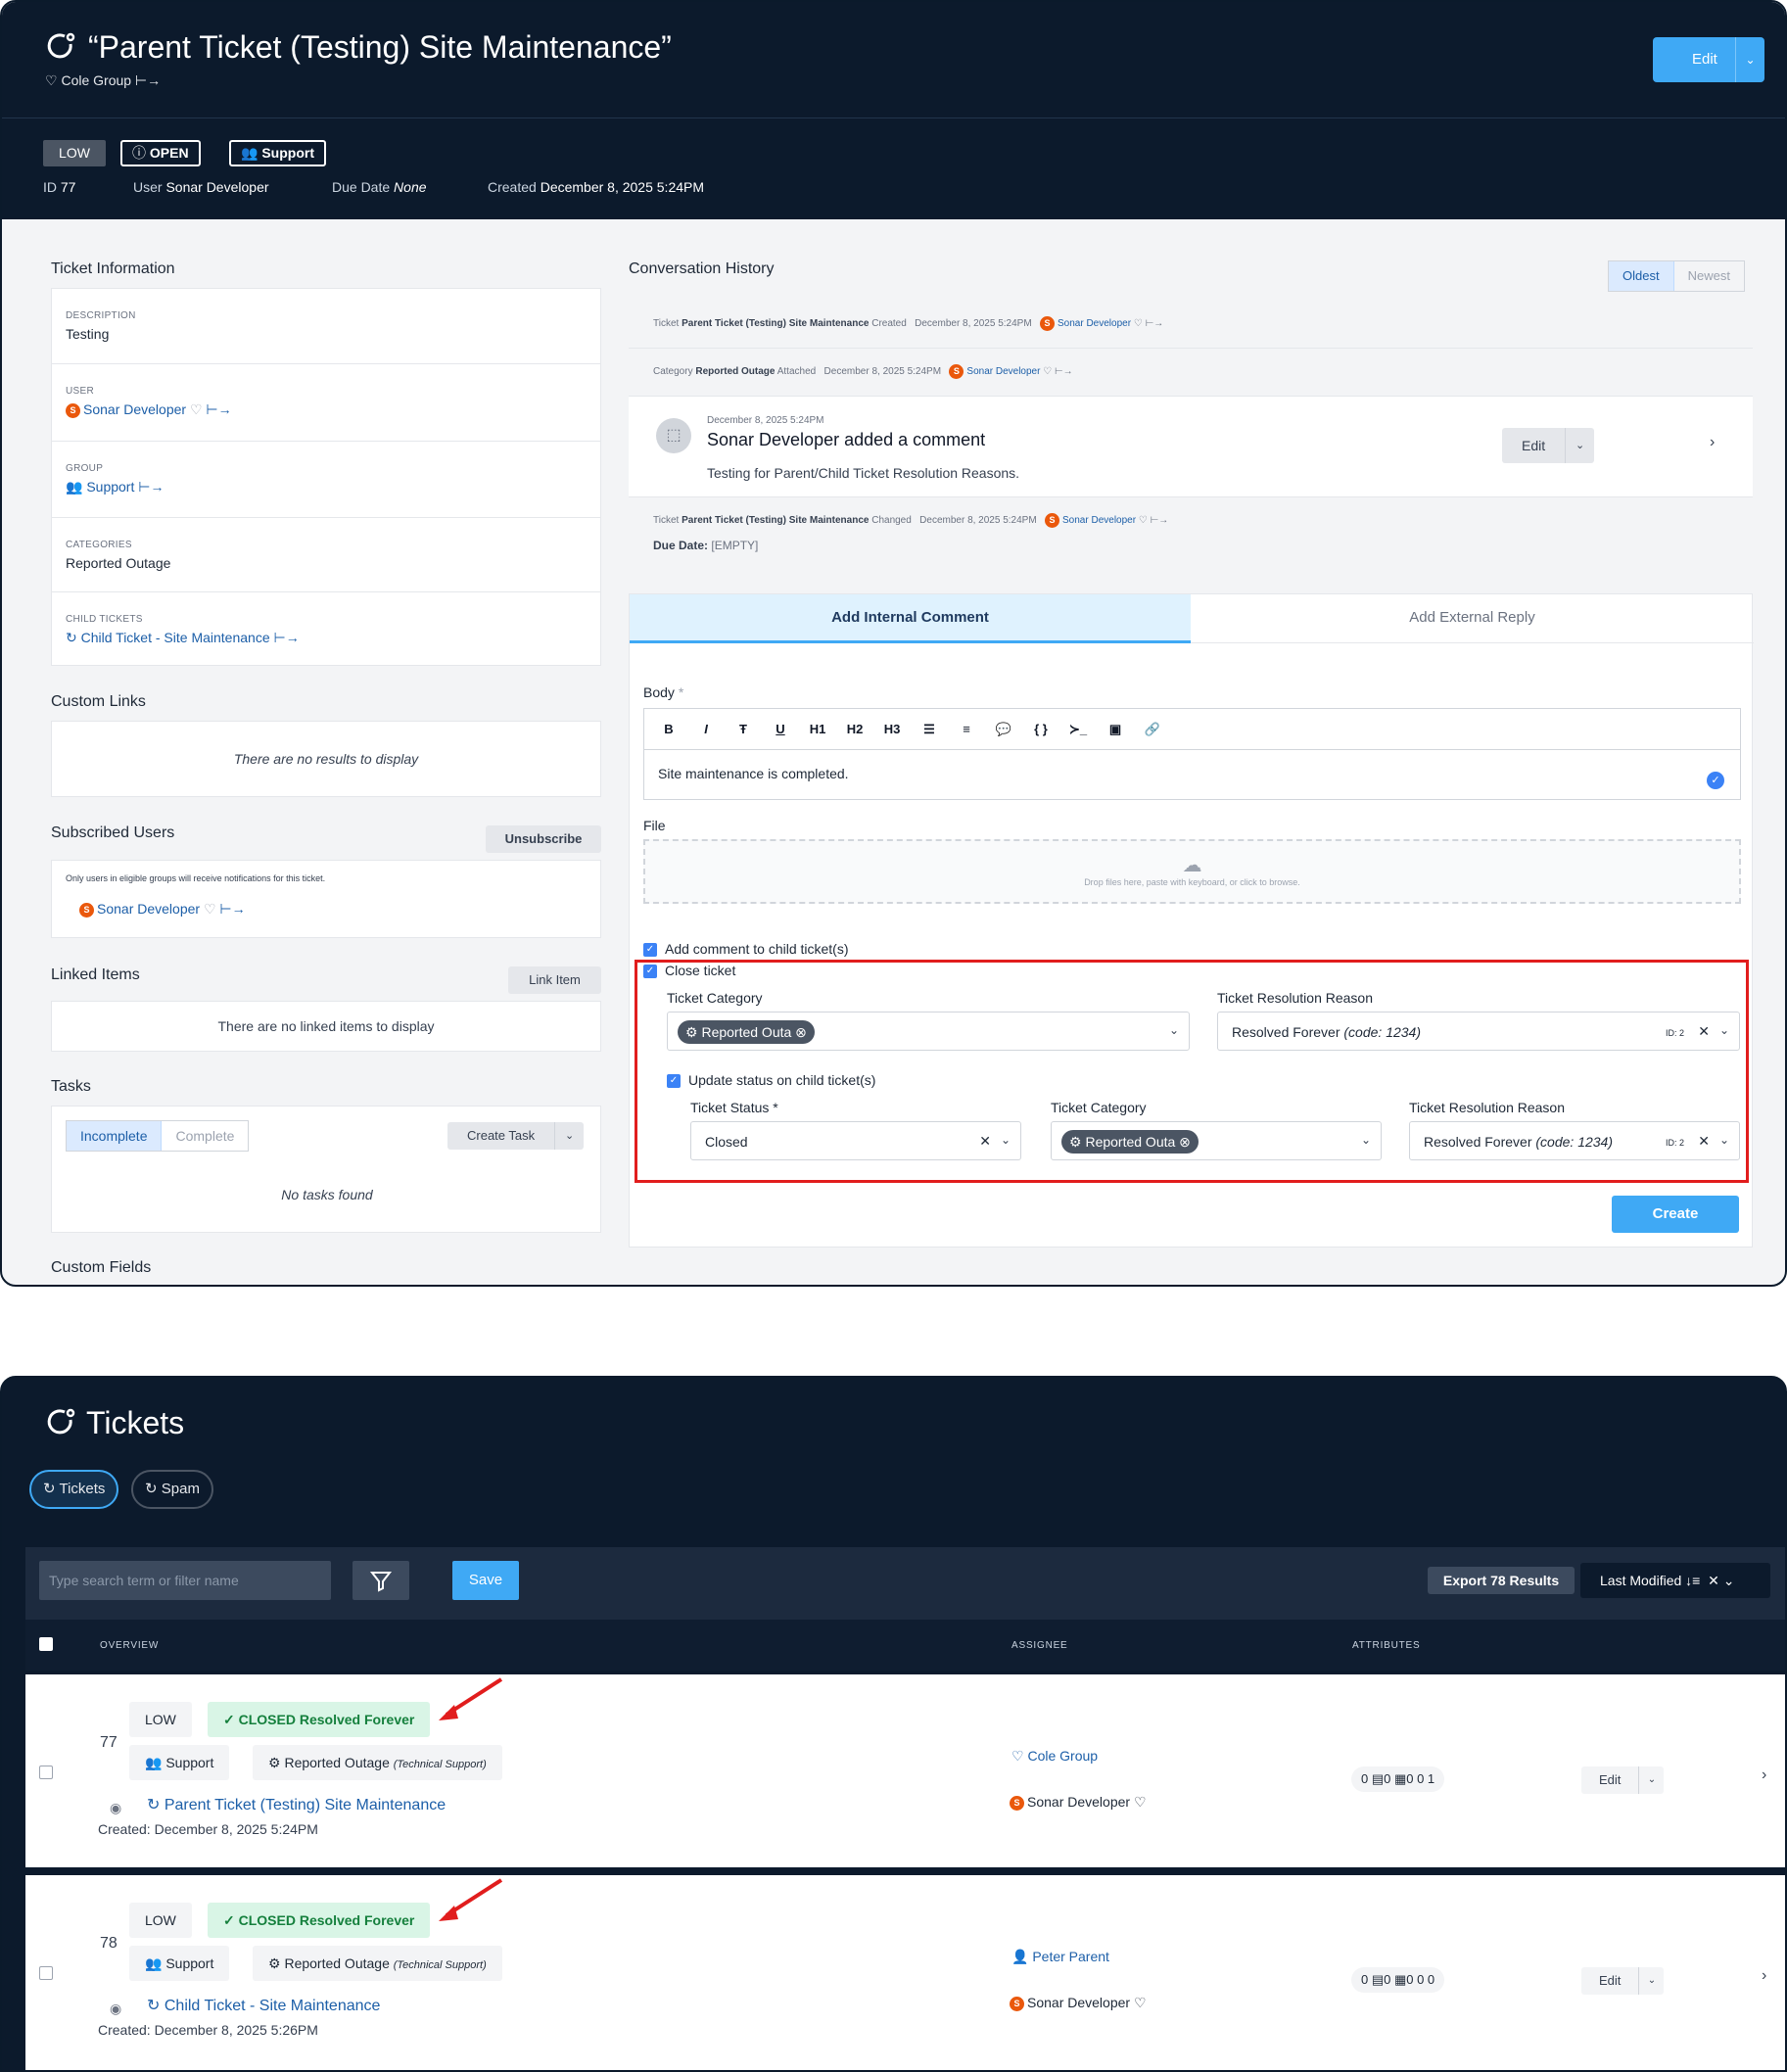 This screenshot has width=1787, height=2072. What do you see at coordinates (172, 1490) in the screenshot?
I see `tab-spam: ↻ Spam` at bounding box center [172, 1490].